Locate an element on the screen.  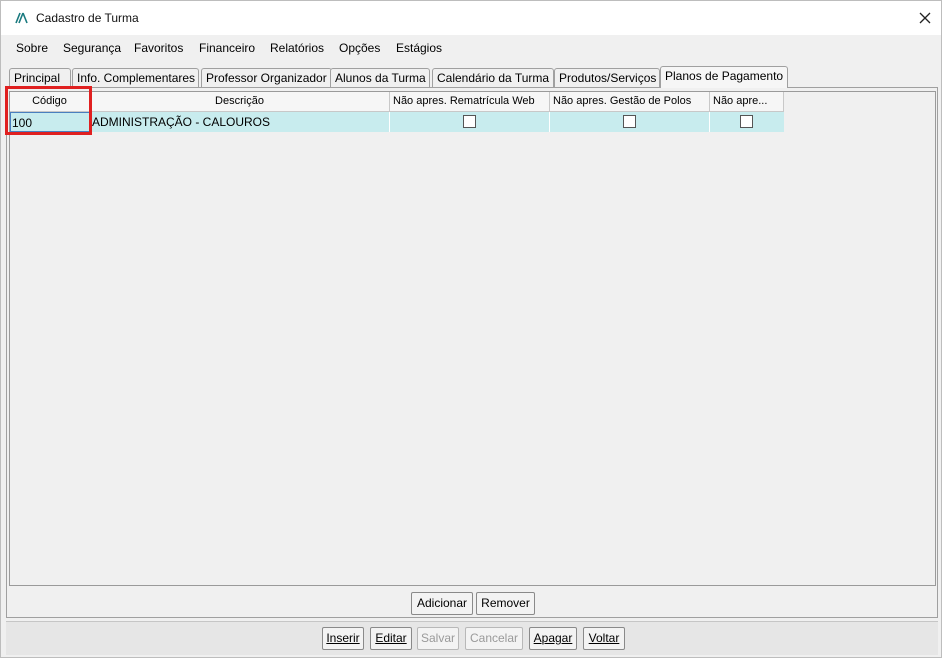
table-row: 100 ADMINISTRAÇÃO - CALOUROS is located at coordinates (397, 122).